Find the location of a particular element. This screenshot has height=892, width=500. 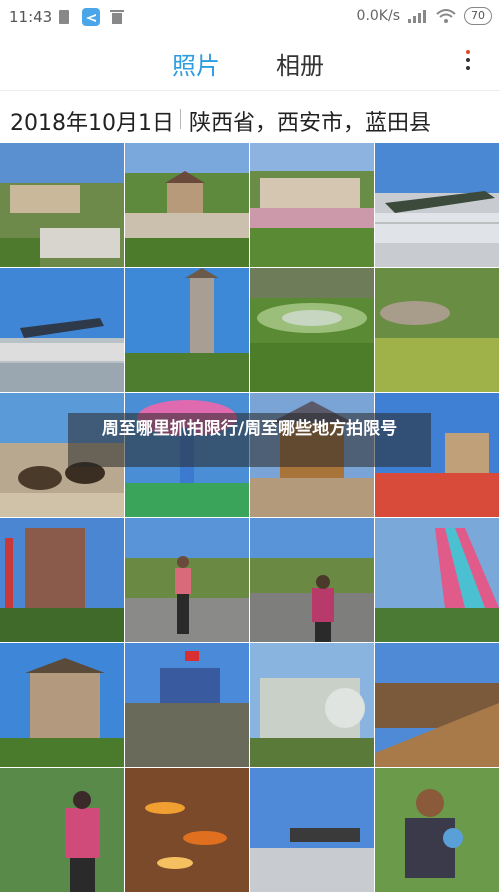

photo-arena-hills is located at coordinates (437, 330).